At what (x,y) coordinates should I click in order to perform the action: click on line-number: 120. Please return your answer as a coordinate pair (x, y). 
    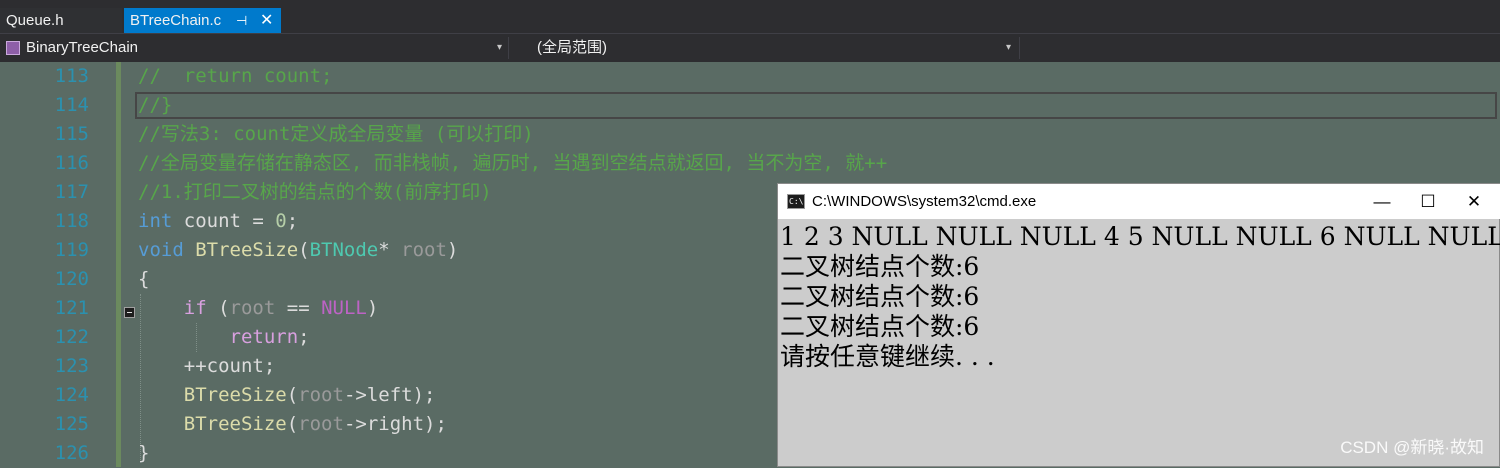
    Looking at the image, I should click on (71, 279).